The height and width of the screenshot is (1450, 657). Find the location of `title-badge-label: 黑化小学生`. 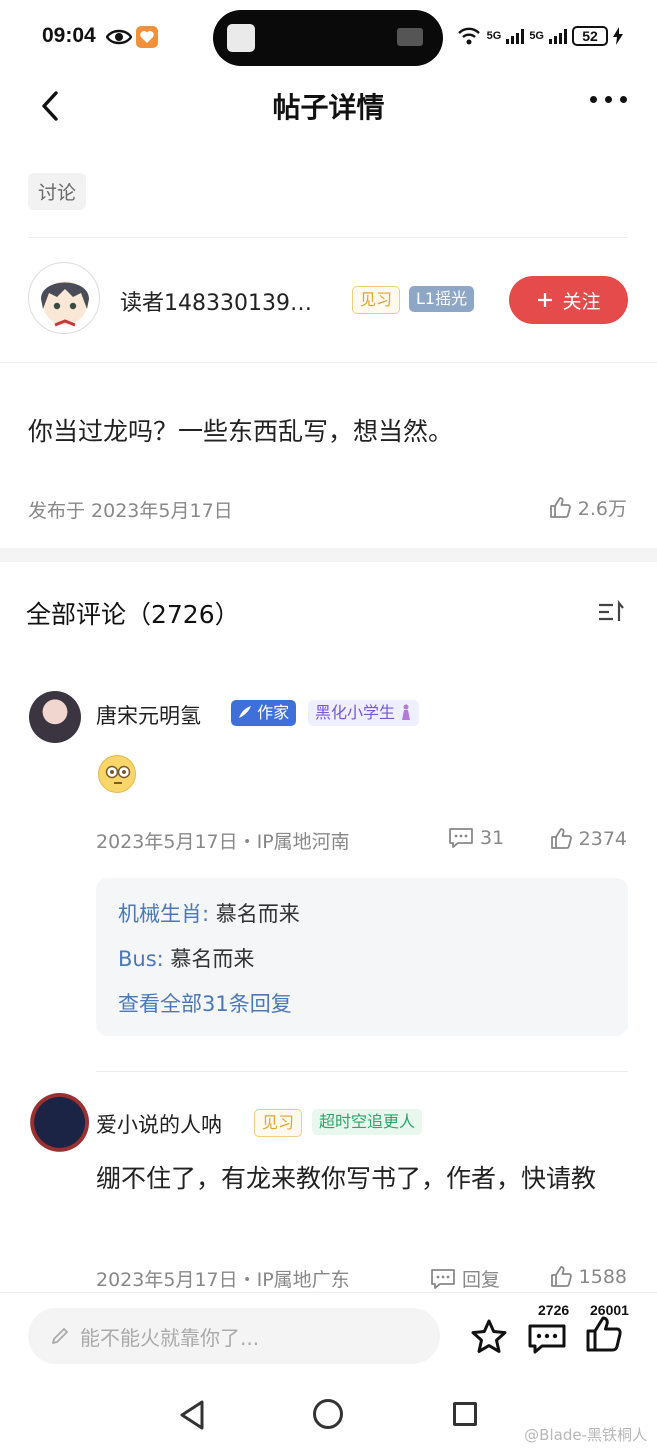

title-badge-label: 黑化小学生 is located at coordinates (355, 712).